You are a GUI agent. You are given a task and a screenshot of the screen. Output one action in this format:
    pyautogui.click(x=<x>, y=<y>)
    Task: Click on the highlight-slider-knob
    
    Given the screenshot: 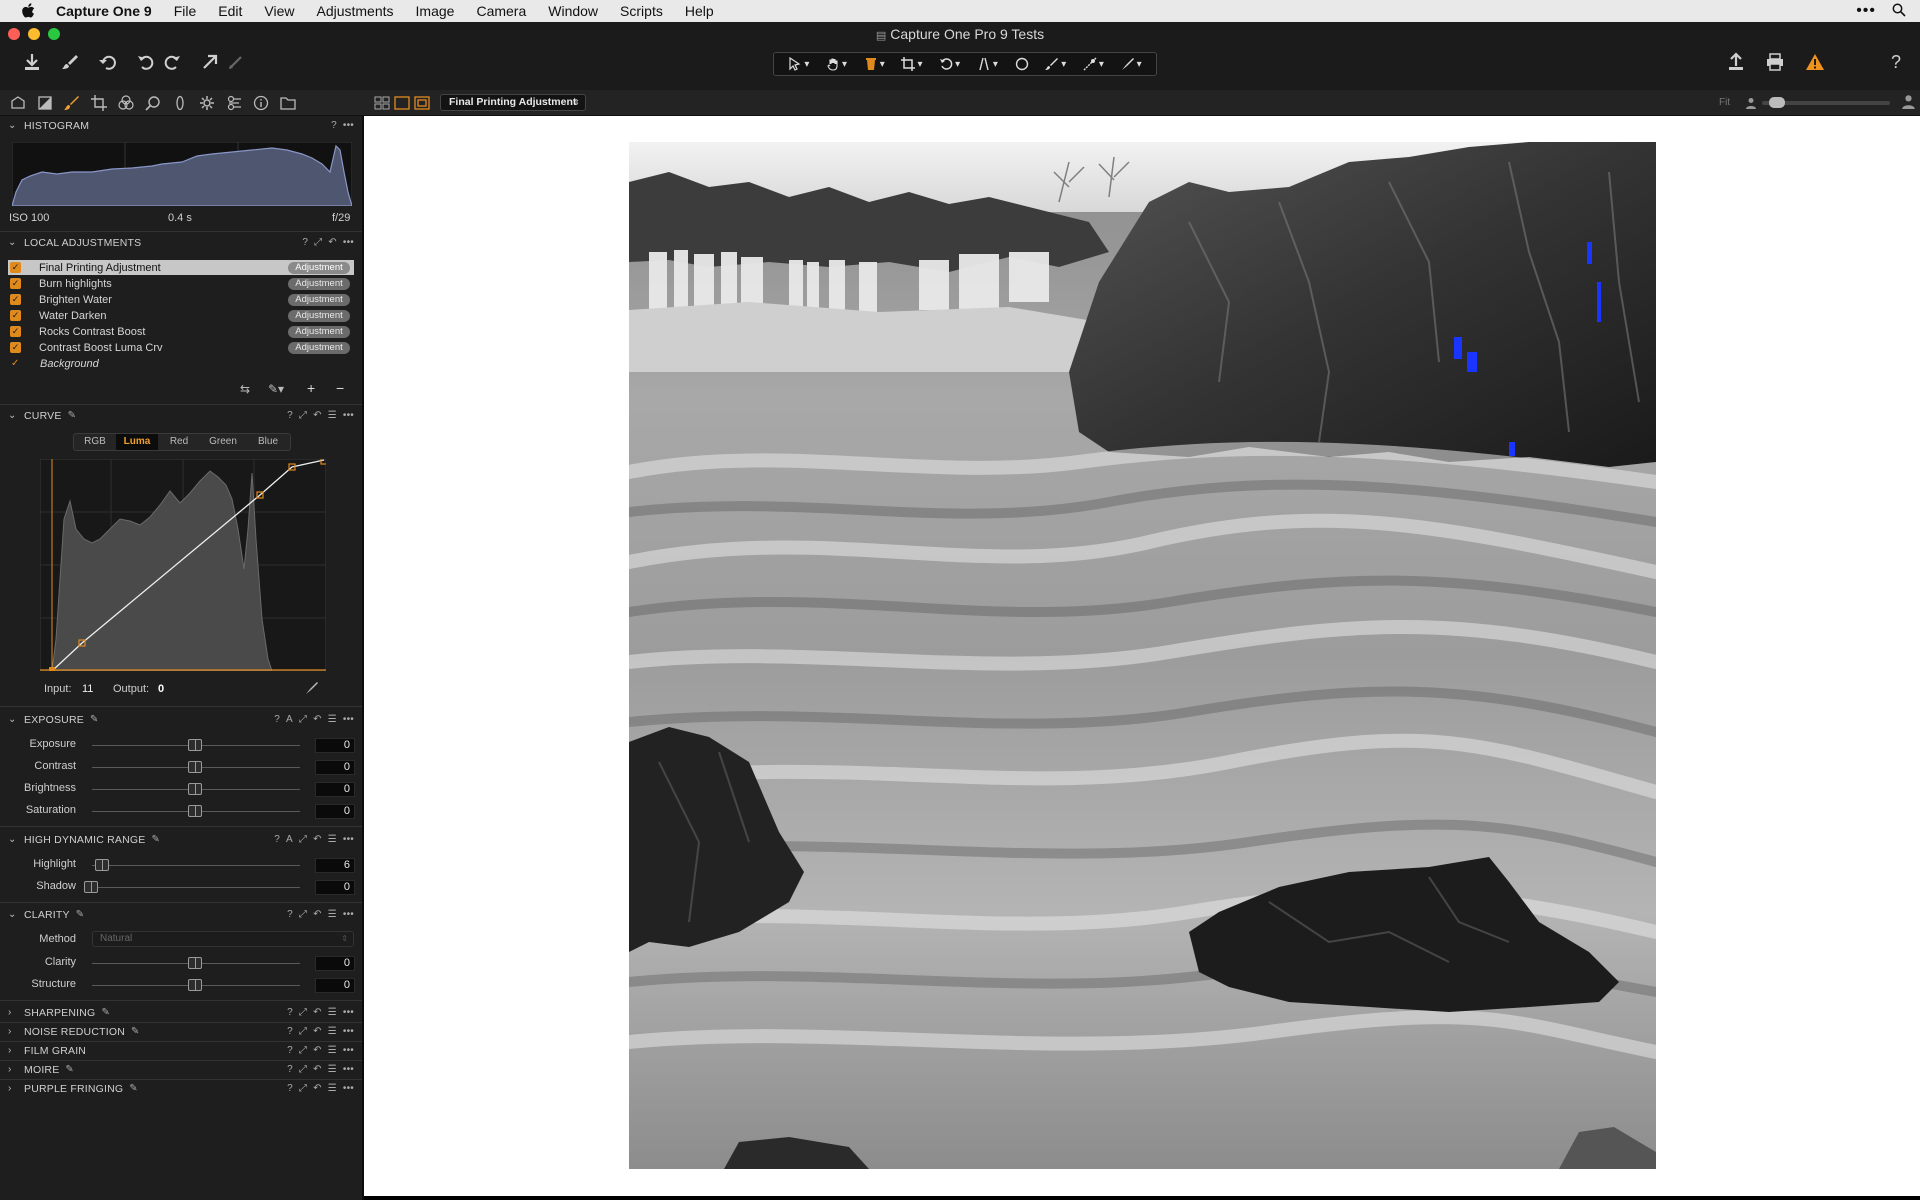 What is the action you would take?
    pyautogui.click(x=102, y=865)
    